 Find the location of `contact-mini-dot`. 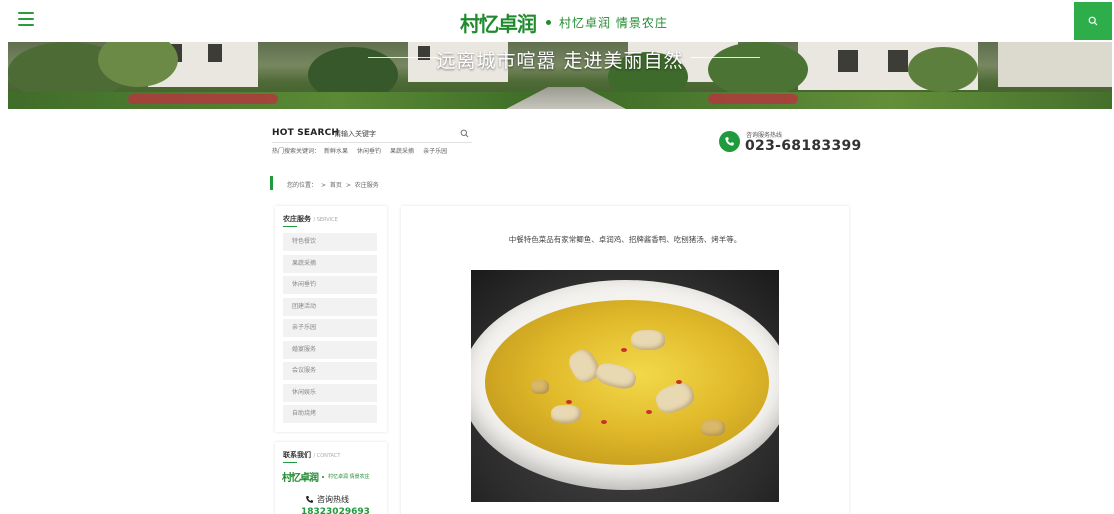

contact-mini-dot is located at coordinates (323, 476).